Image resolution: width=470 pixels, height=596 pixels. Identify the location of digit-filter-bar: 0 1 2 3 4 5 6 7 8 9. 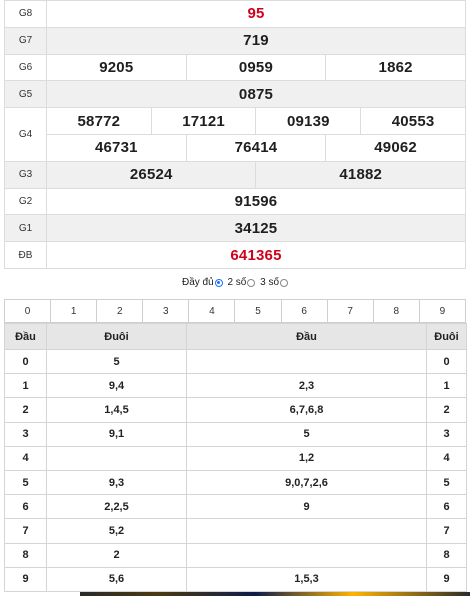
(235, 311).